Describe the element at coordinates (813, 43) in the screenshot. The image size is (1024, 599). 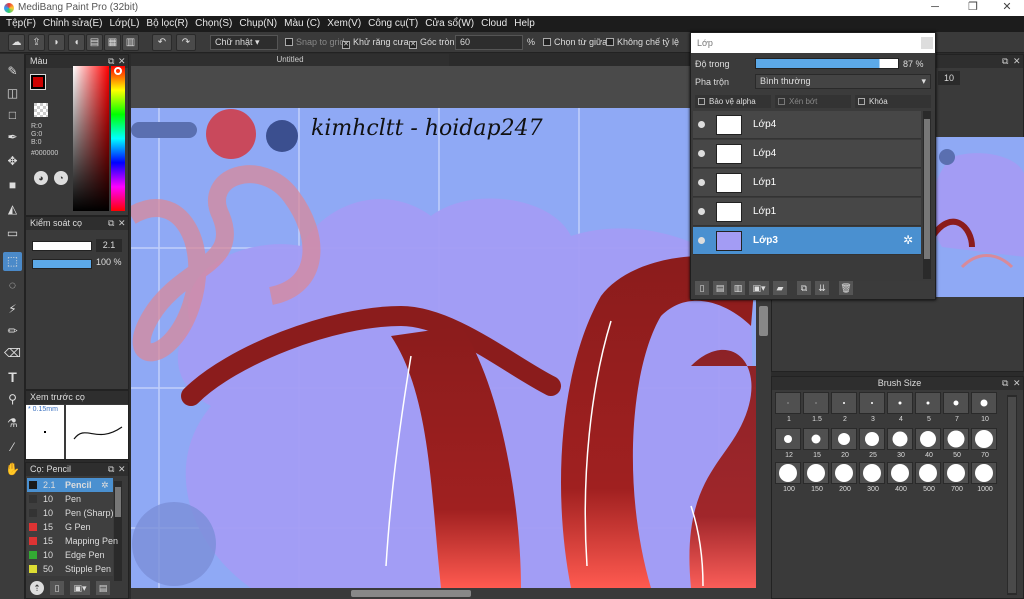
I see `layer-panel-header: Lớp` at that location.